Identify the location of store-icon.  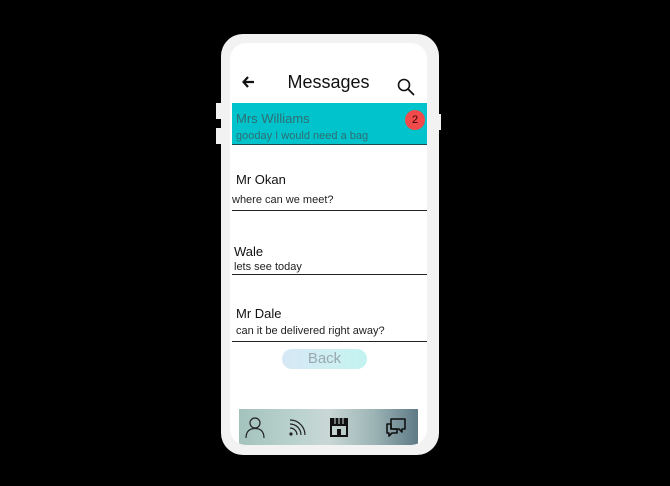
(339, 427).